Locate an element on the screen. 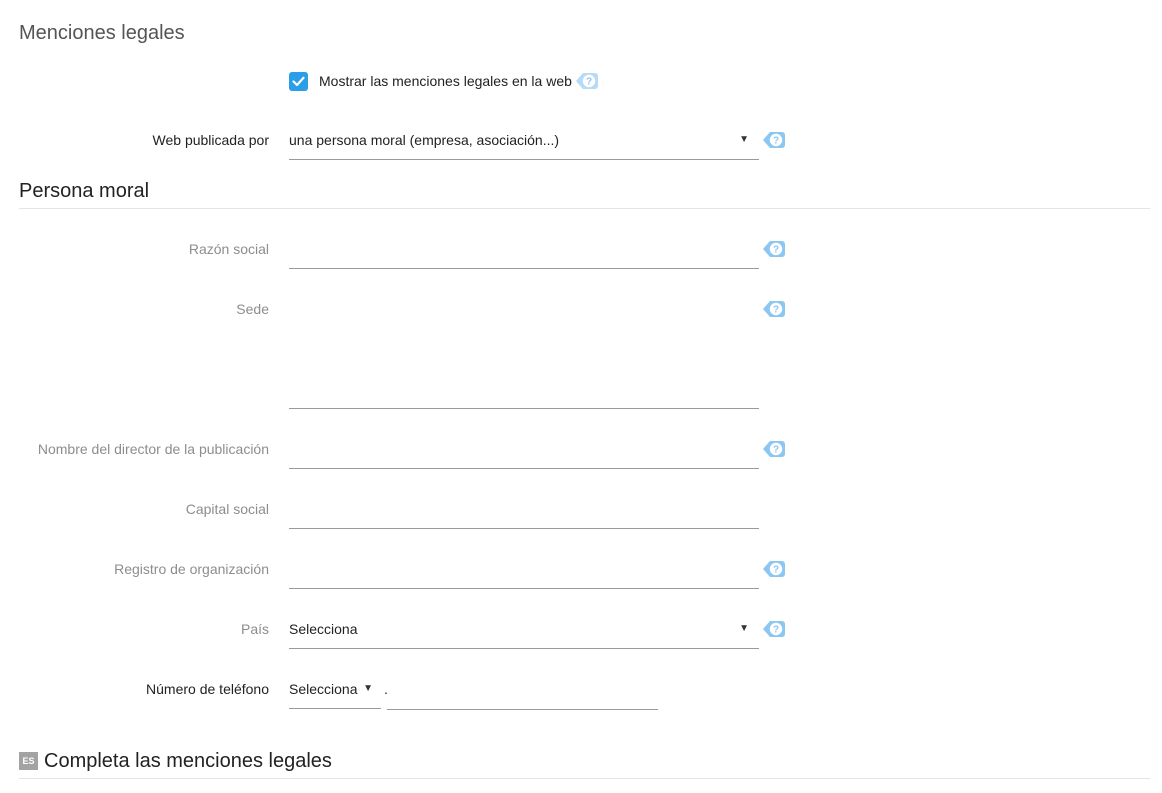  show-legal-checkbox is located at coordinates (298, 81).